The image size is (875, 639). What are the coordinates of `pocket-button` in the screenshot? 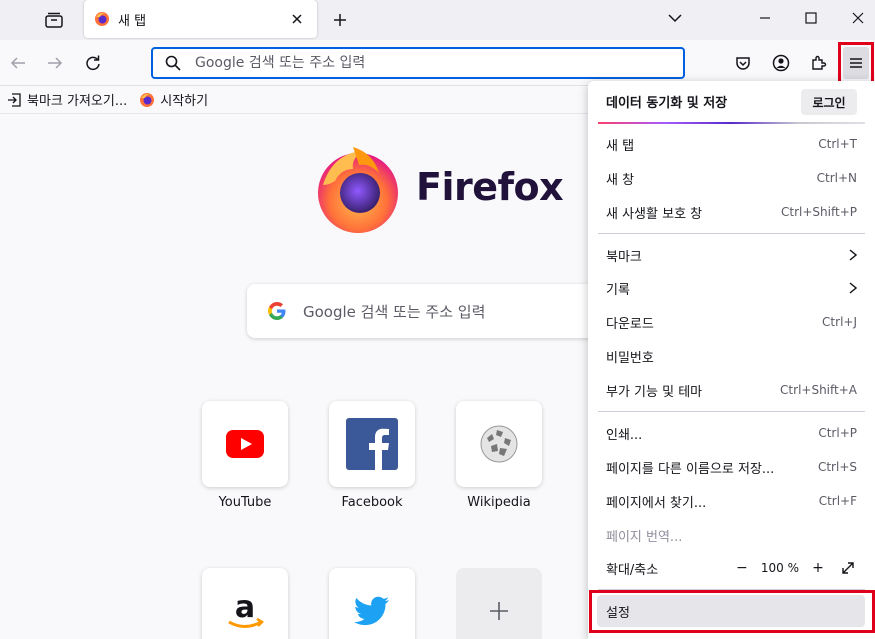 It's located at (743, 63).